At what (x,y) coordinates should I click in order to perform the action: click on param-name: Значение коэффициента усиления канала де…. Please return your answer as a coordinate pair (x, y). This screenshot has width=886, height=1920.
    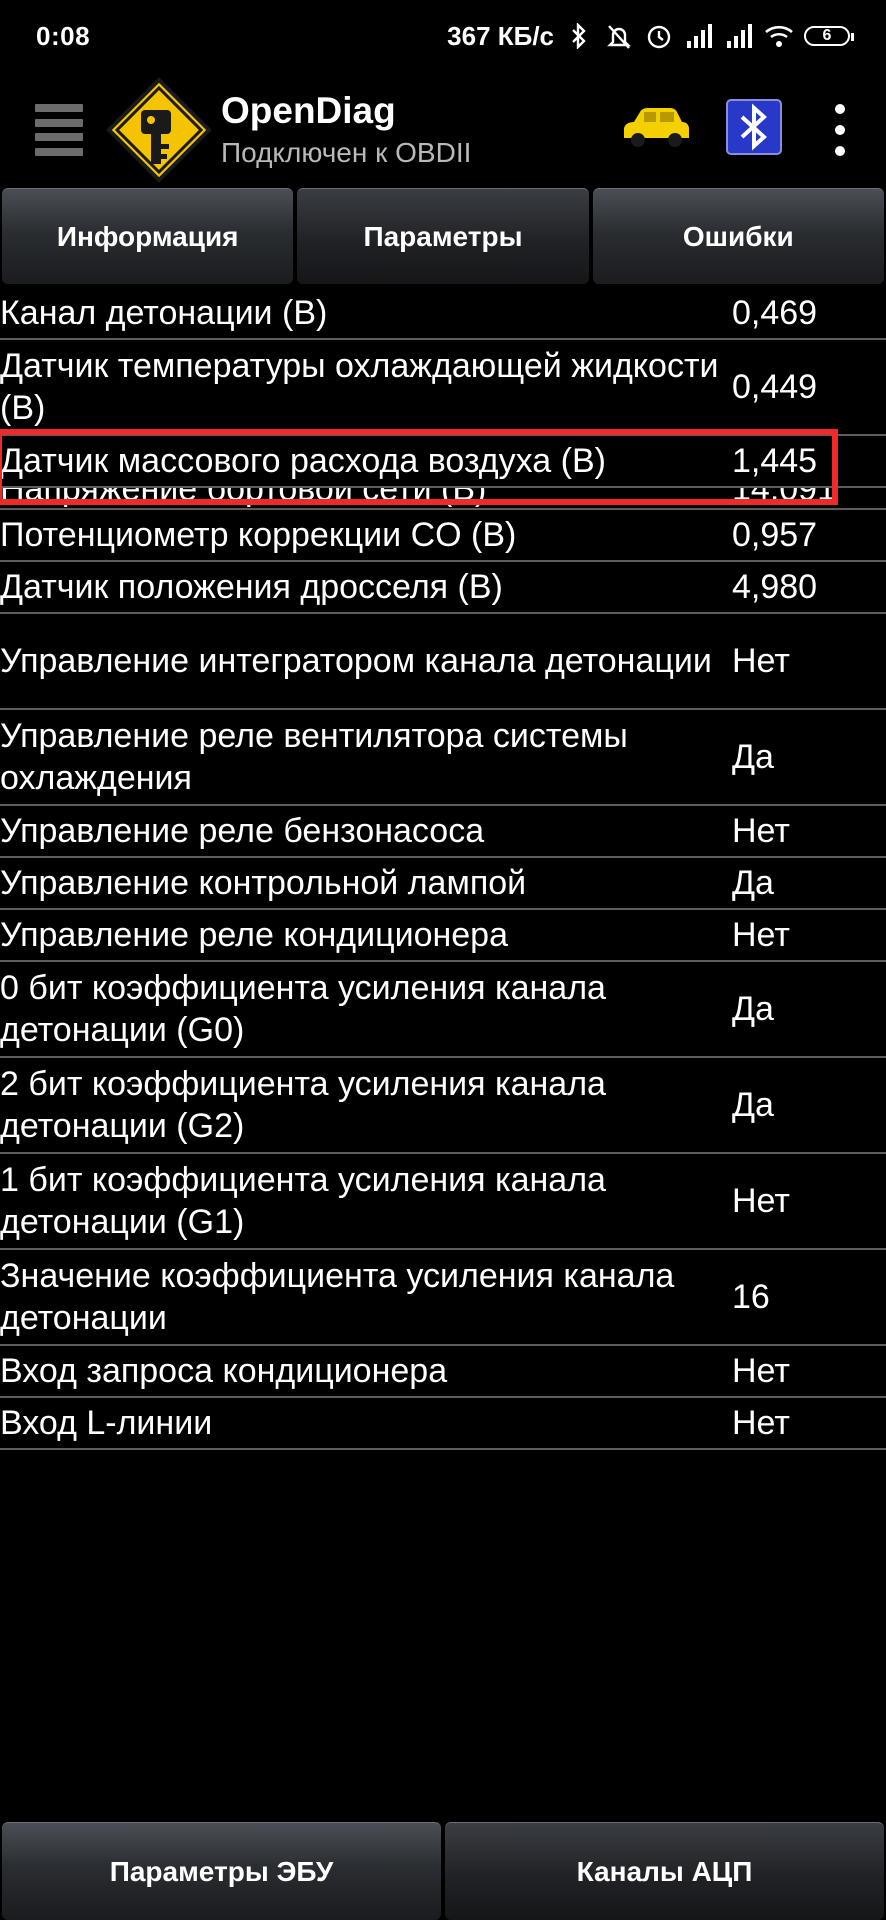
    Looking at the image, I should click on (337, 1297).